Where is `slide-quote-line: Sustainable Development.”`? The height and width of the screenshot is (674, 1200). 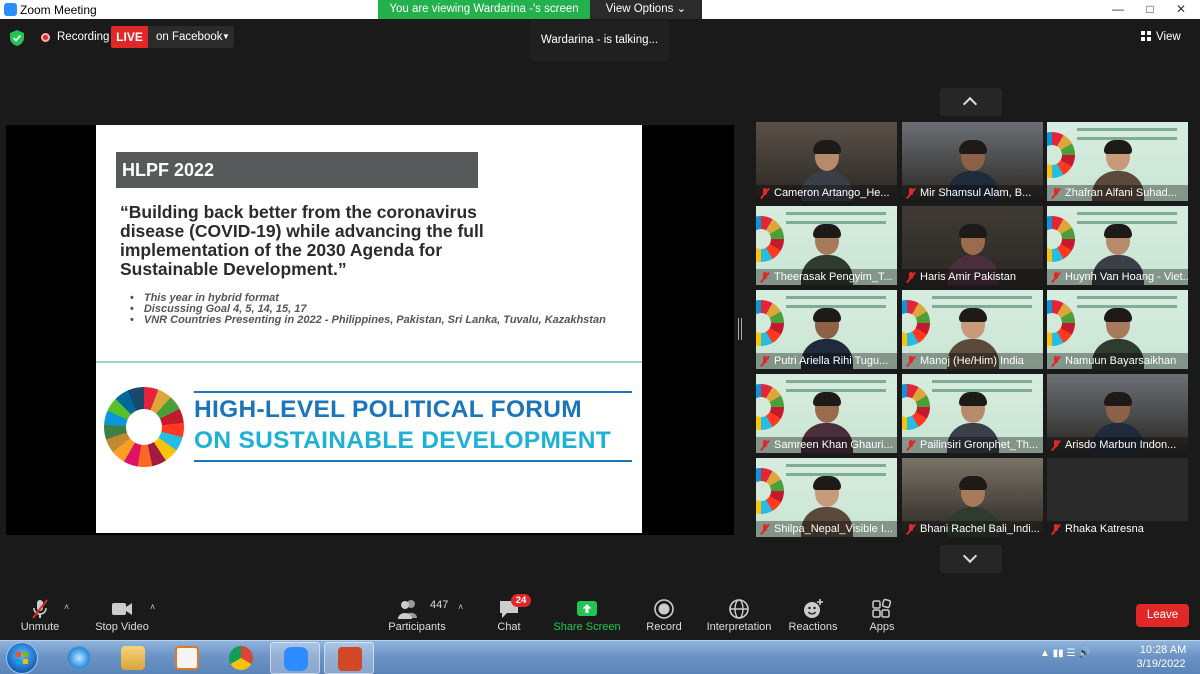
slide-quote-line: Sustainable Development.” is located at coordinates (233, 269).